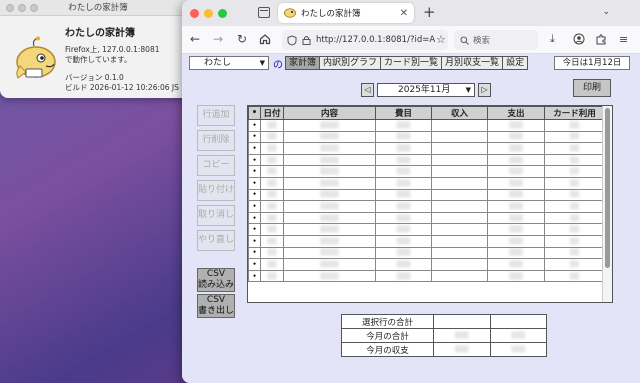 The height and width of the screenshot is (383, 640). Describe the element at coordinates (222, 13) in the screenshot. I see `fullscreen-window-button` at that location.